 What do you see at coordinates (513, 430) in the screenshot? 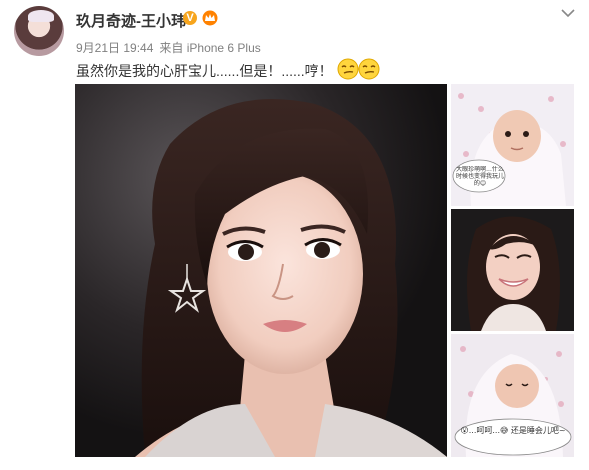
I see `bubble-text-3: 😮...呵呵...😅 还是睡会儿吧~` at bounding box center [513, 430].